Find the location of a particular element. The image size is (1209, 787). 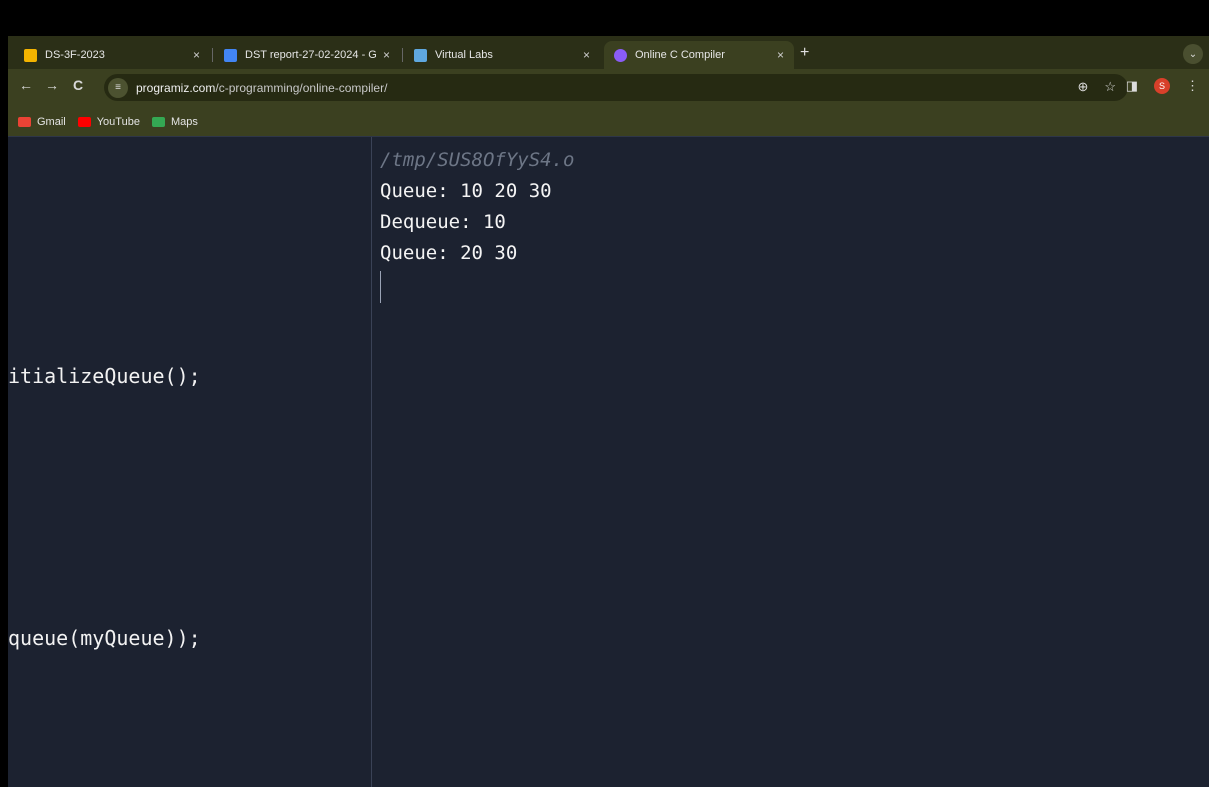

bookmark-maps: Maps is located at coordinates (174, 121).